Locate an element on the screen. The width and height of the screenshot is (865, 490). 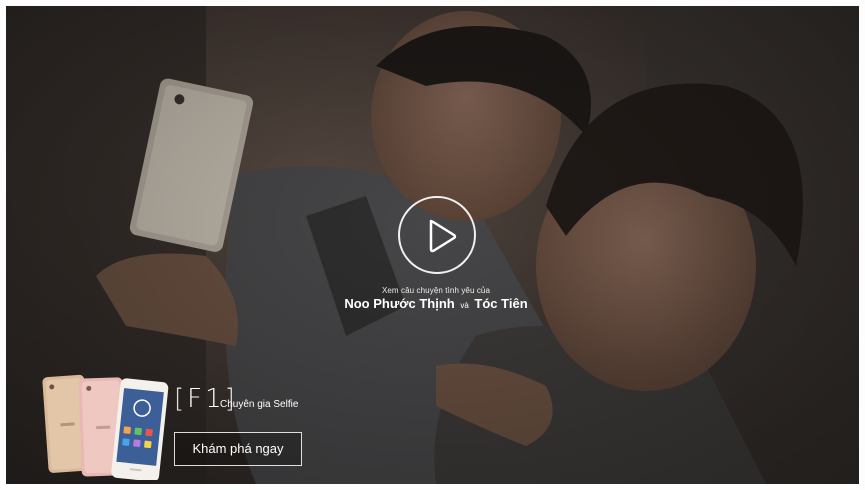
caption-connector: và is located at coordinates (464, 305).